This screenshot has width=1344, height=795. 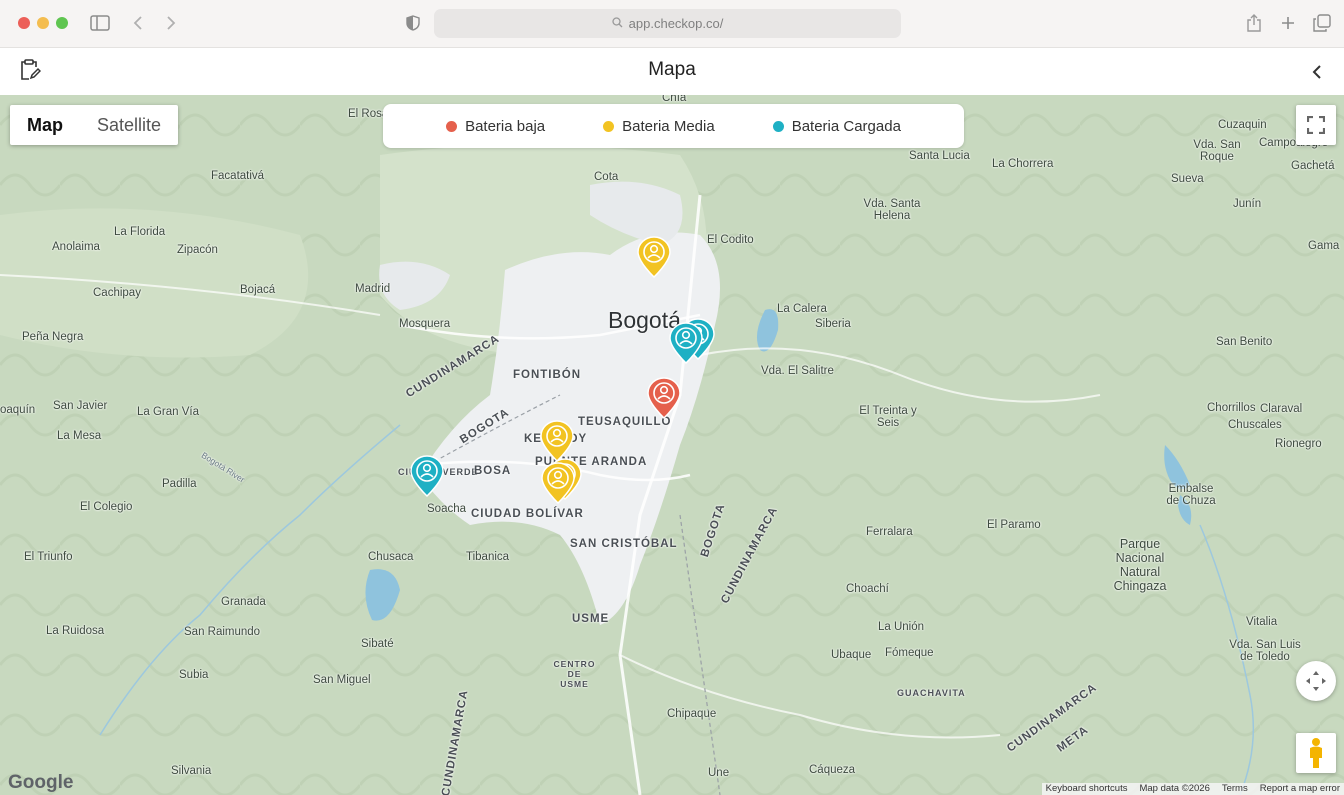 What do you see at coordinates (41, 782) in the screenshot?
I see `google-logo: Google` at bounding box center [41, 782].